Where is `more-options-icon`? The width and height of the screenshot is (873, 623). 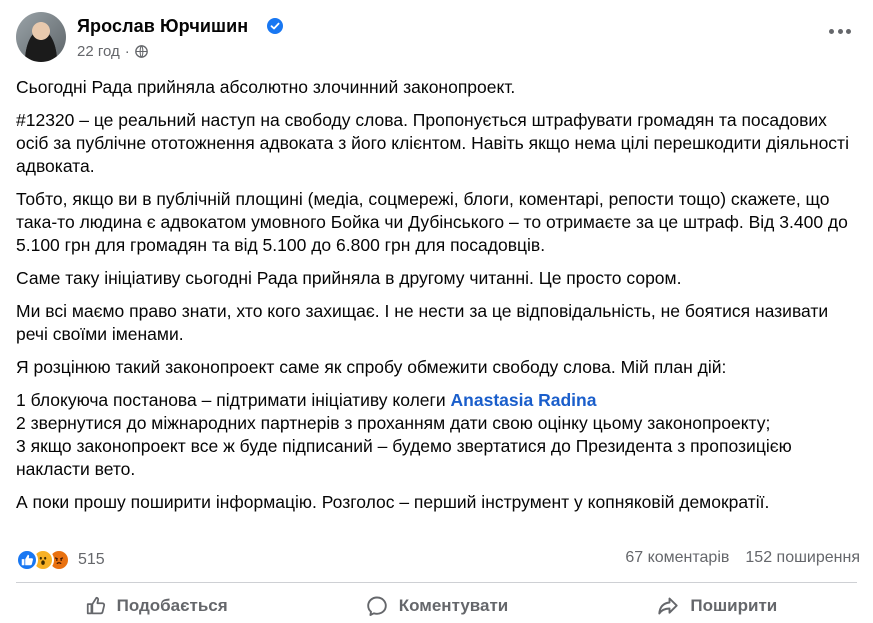
more-options-icon is located at coordinates (840, 31).